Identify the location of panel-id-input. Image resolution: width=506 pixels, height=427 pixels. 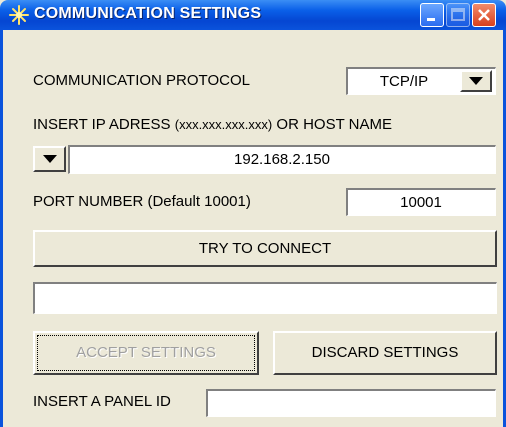
(351, 403).